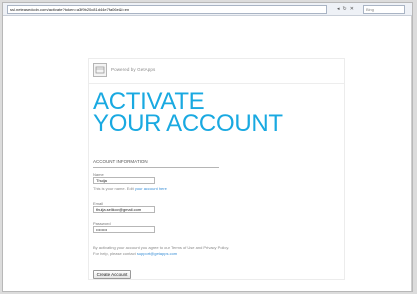 This screenshot has width=417, height=294. Describe the element at coordinates (120, 161) in the screenshot. I see `section-label: ACCOUNT INFORMATION` at that location.